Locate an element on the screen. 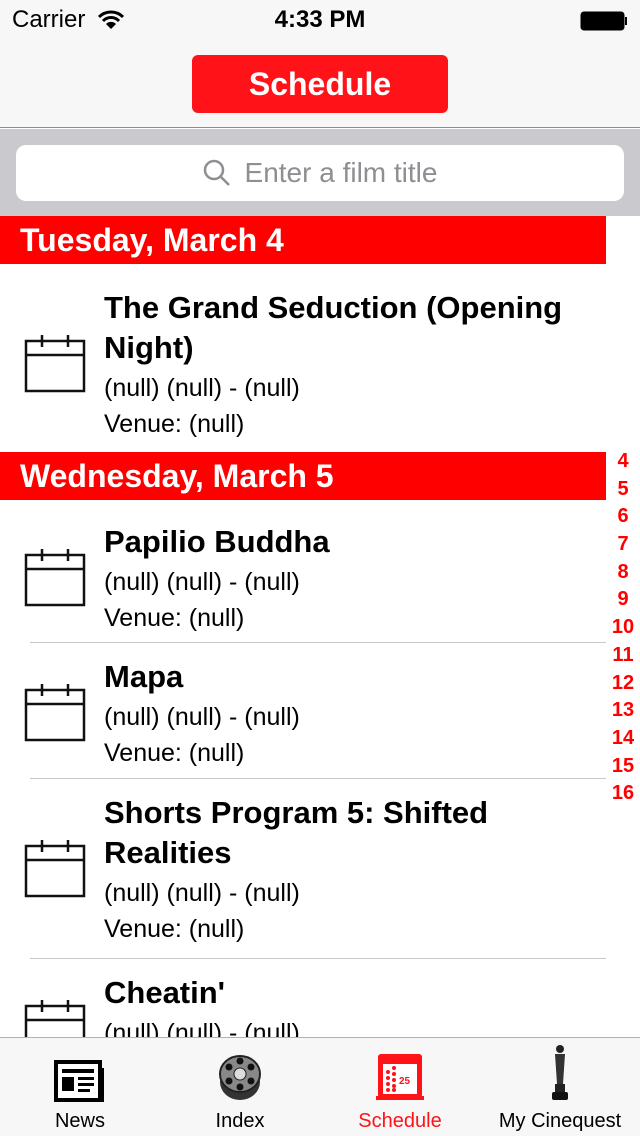  tab-bar: News Index 25 Schedule My Cinequest is located at coordinates (320, 1086).